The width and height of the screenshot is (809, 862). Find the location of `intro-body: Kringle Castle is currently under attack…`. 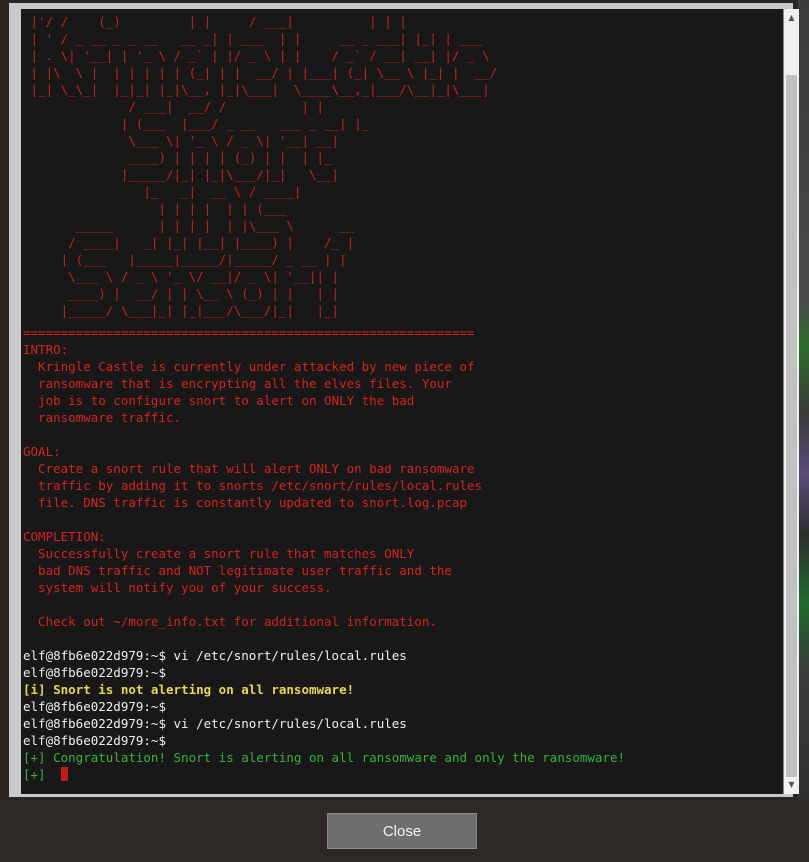

intro-body: Kringle Castle is currently under attack… is located at coordinates (256, 392).